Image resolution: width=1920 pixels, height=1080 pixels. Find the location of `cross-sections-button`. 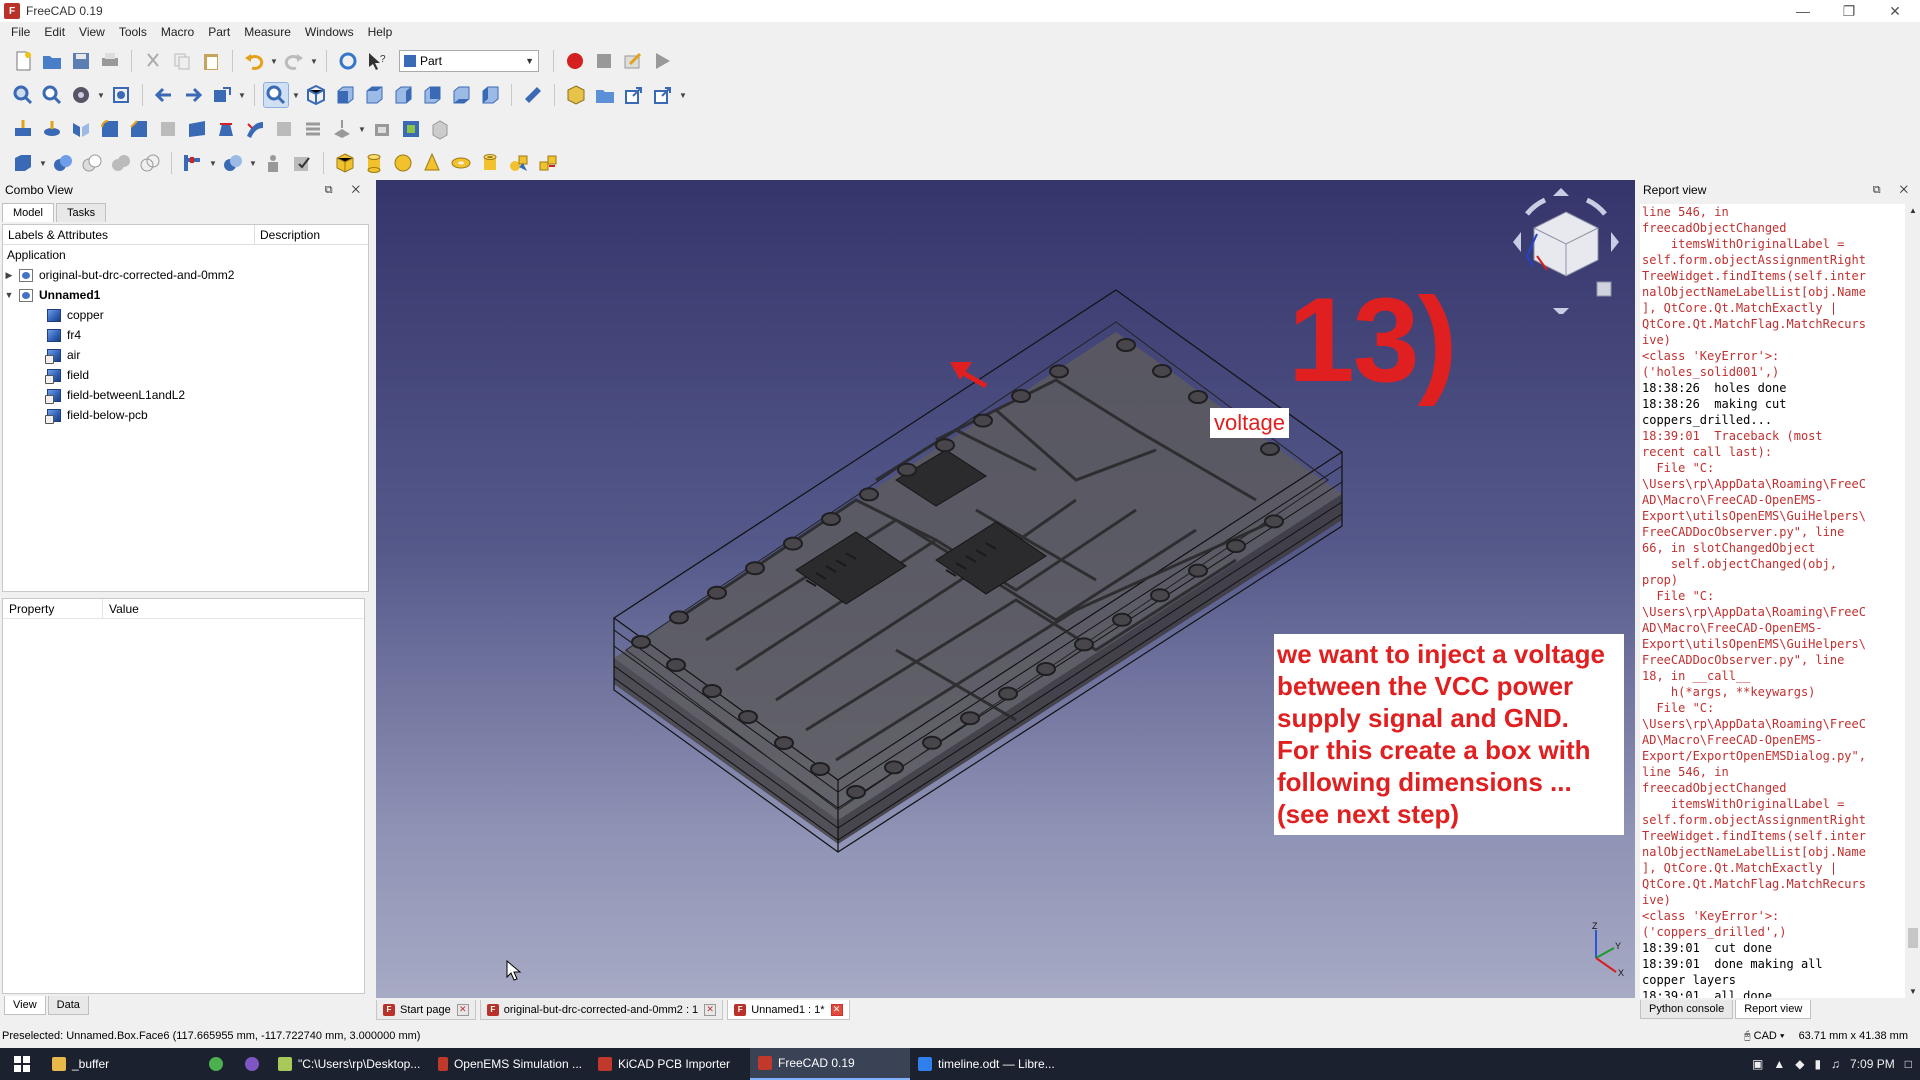

cross-sections-button is located at coordinates (313, 129).